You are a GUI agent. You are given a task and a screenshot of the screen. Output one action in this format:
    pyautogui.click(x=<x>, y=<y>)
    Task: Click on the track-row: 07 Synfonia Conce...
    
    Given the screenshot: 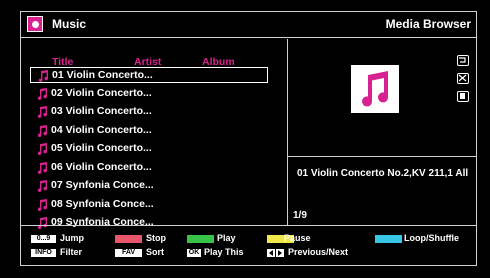 What is the action you would take?
    pyautogui.click(x=149, y=186)
    